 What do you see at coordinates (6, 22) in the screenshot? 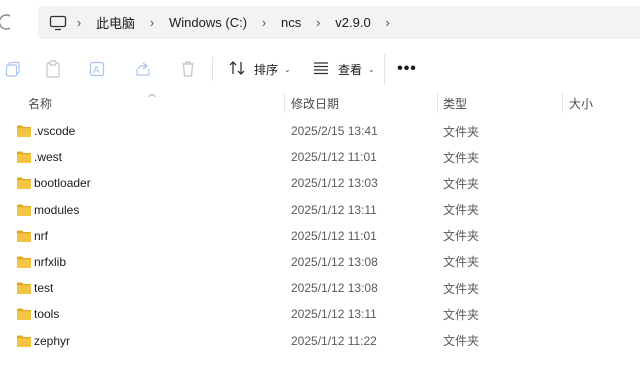
I see `back-edge-icon` at bounding box center [6, 22].